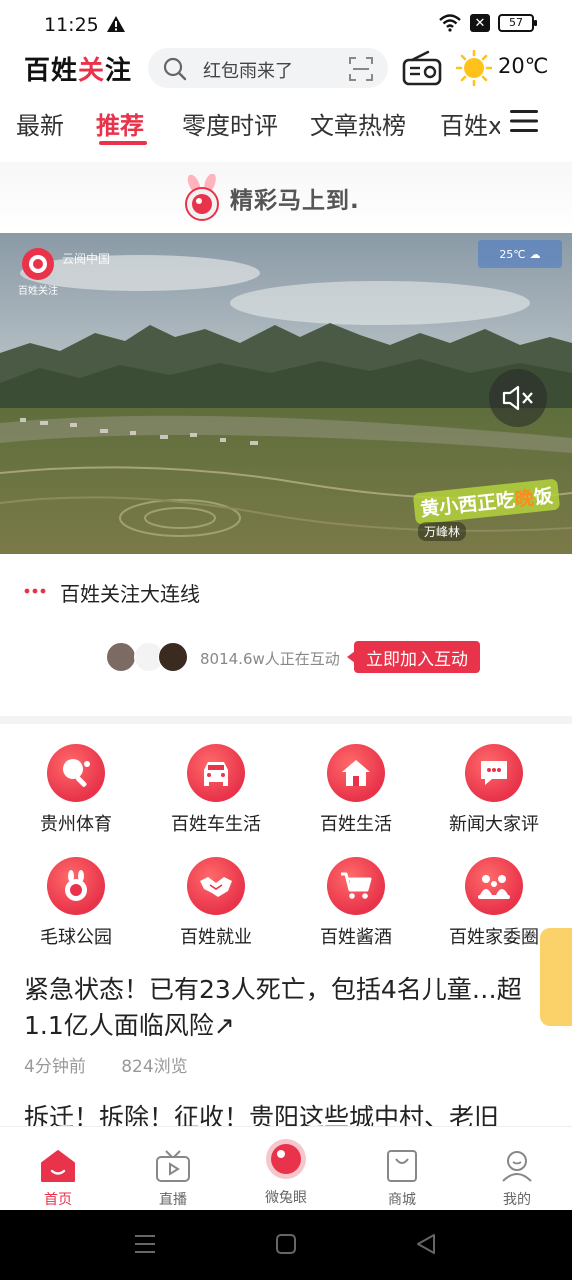 The image size is (572, 1280). Describe the element at coordinates (76, 790) in the screenshot. I see `category-guizhou-sports: 贵州体育` at that location.